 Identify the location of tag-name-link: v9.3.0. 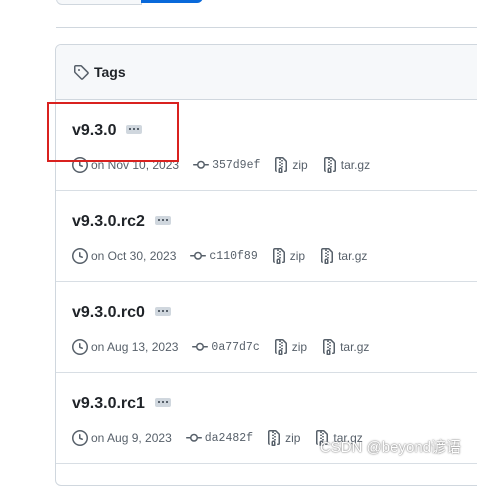
(94, 130).